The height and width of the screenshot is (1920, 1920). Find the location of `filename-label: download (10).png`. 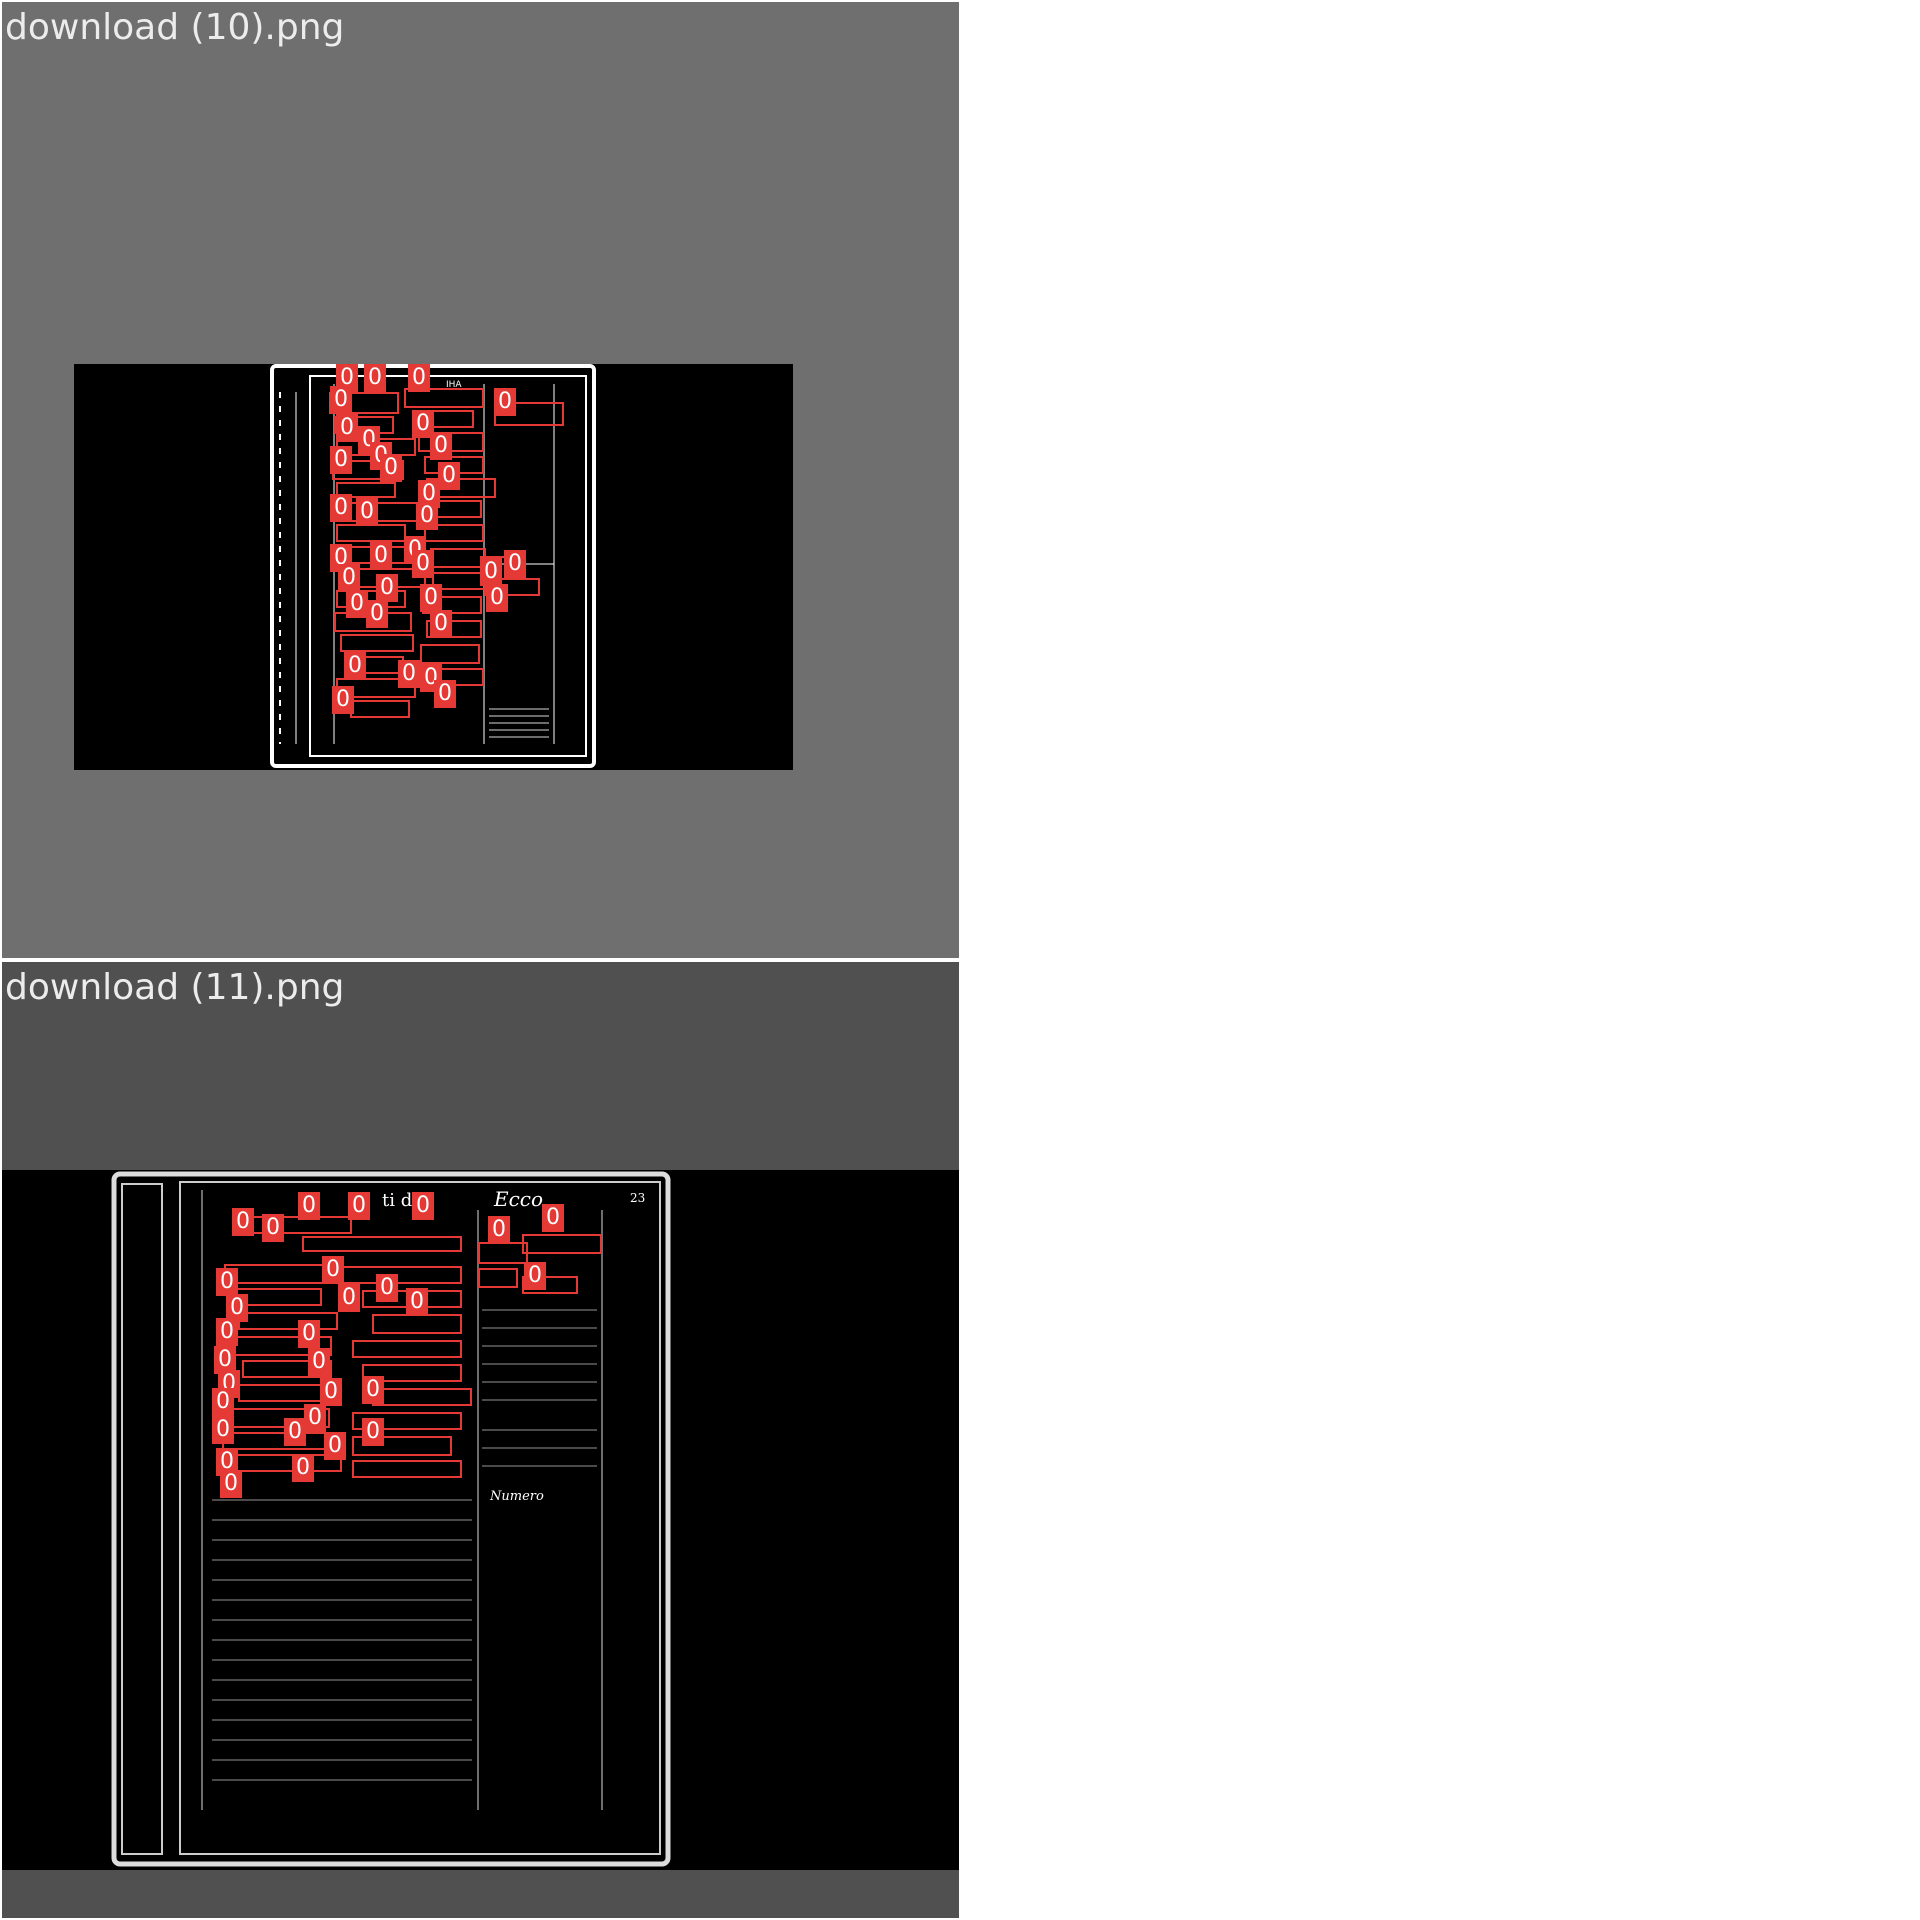

filename-label: download (10).png is located at coordinates (175, 27).